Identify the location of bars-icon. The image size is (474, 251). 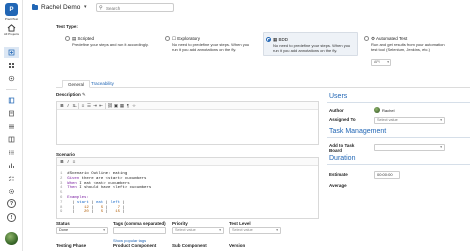
(11, 126).